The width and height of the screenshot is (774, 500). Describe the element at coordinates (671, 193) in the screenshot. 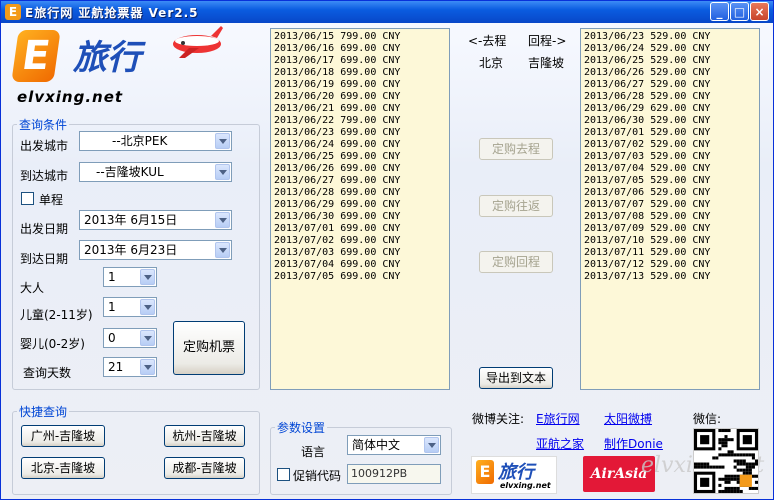

I see `list-item: 2013/07/06 529.00 CNY` at that location.